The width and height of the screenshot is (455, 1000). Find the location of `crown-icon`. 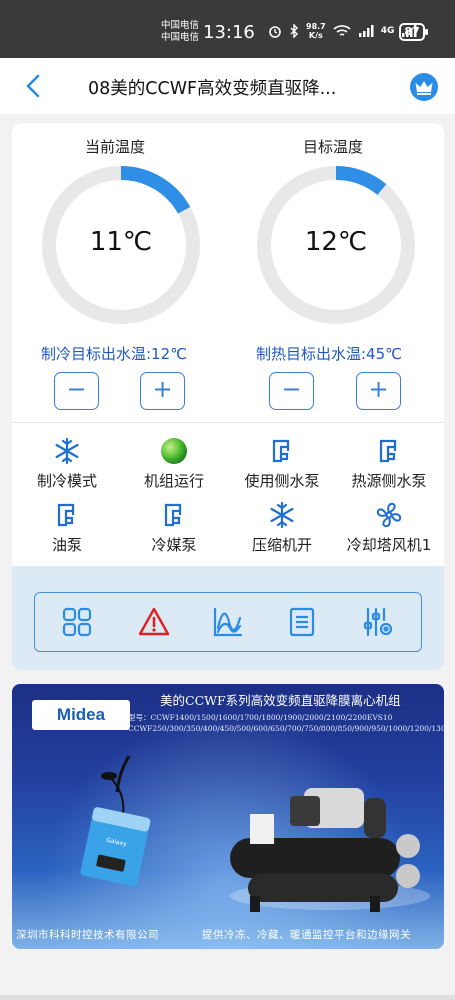

crown-icon is located at coordinates (424, 88).